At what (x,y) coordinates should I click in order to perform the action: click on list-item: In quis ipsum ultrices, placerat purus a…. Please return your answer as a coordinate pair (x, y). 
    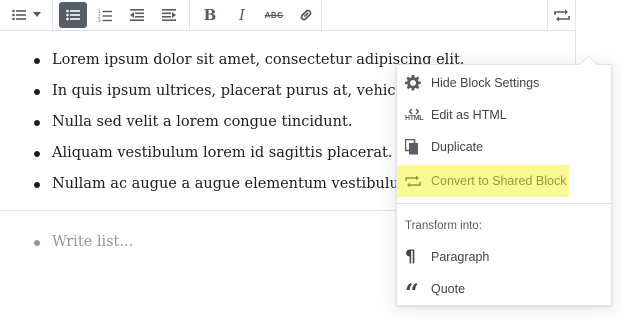
    Looking at the image, I should click on (232, 91).